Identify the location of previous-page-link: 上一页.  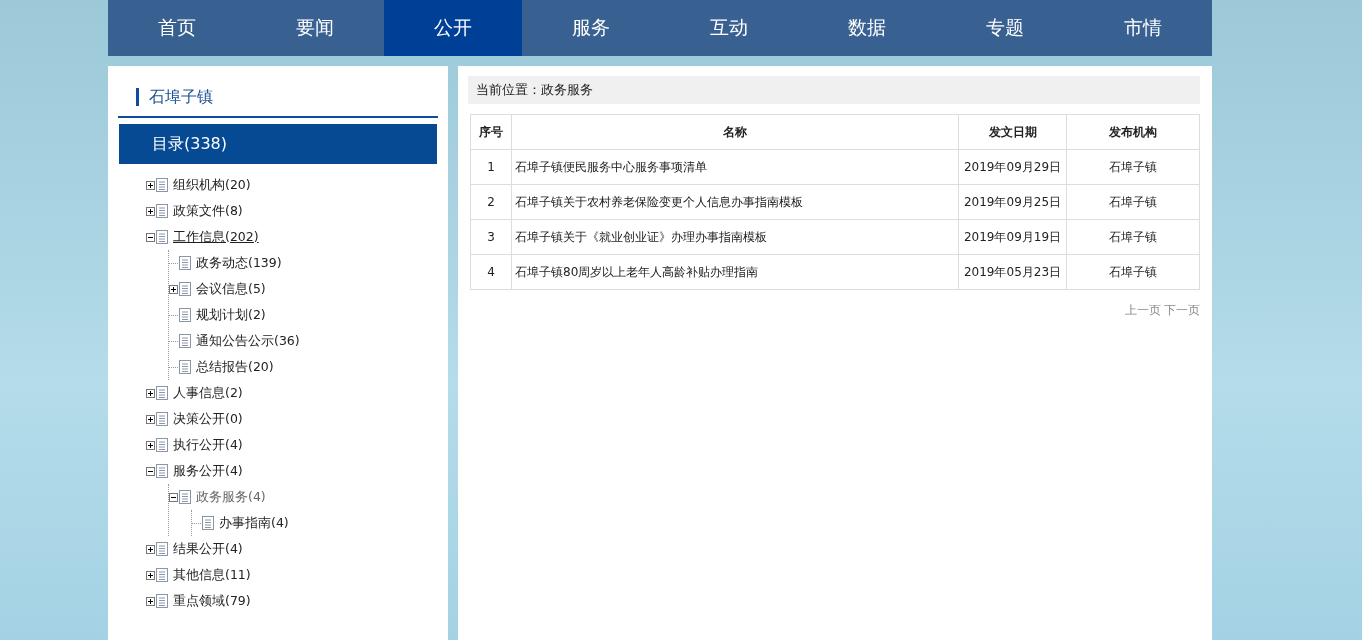
(1143, 310).